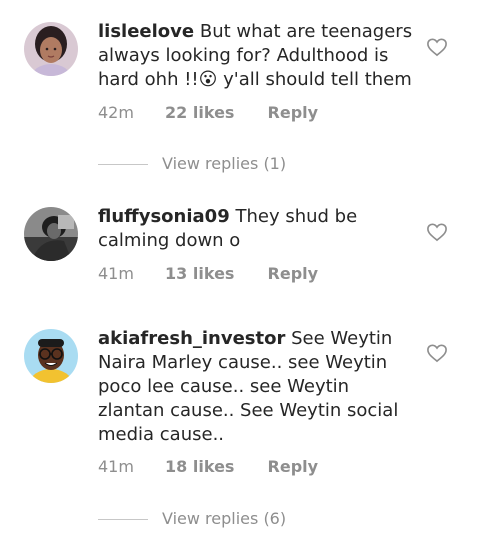 The image size is (480, 554). Describe the element at coordinates (199, 112) in the screenshot. I see `likes-count: 22 likes` at that location.